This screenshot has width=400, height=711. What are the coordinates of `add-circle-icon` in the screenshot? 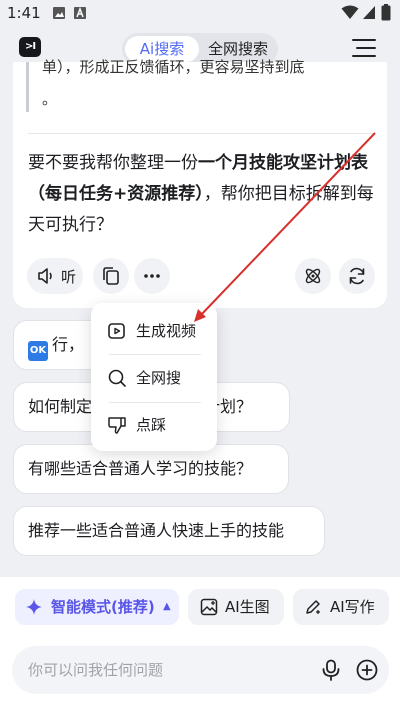 It's located at (367, 670).